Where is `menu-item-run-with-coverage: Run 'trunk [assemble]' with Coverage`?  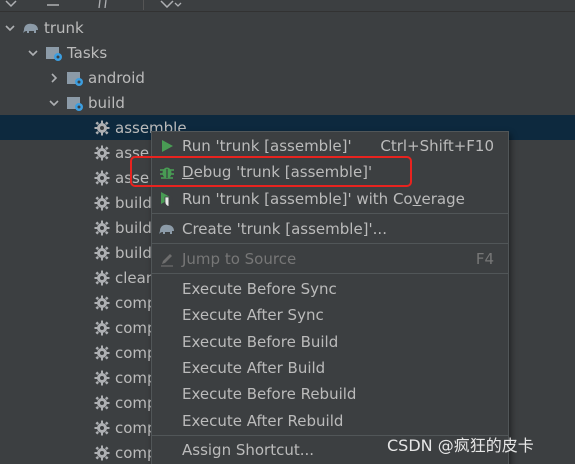 menu-item-run-with-coverage: Run 'trunk [assemble]' with Coverage is located at coordinates (330, 199).